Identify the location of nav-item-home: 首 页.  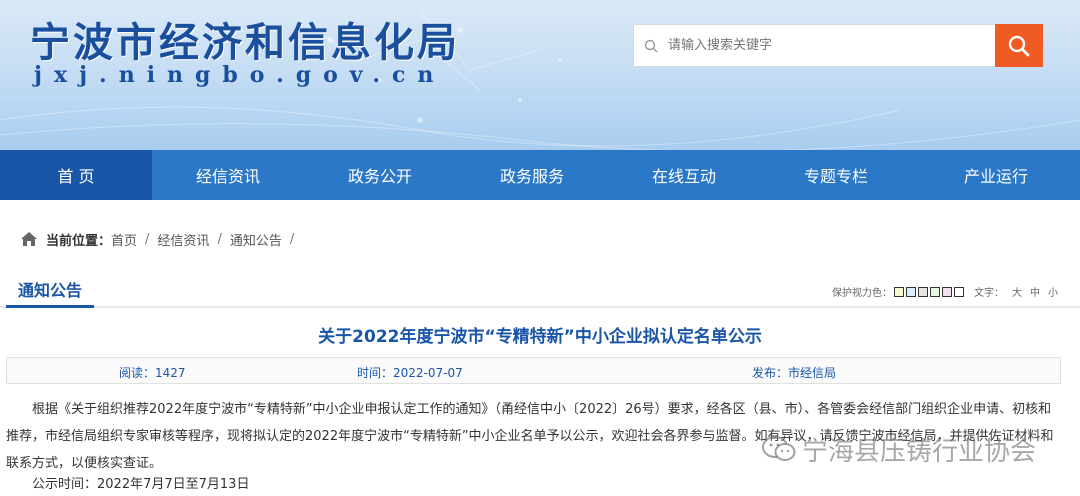
(76, 175).